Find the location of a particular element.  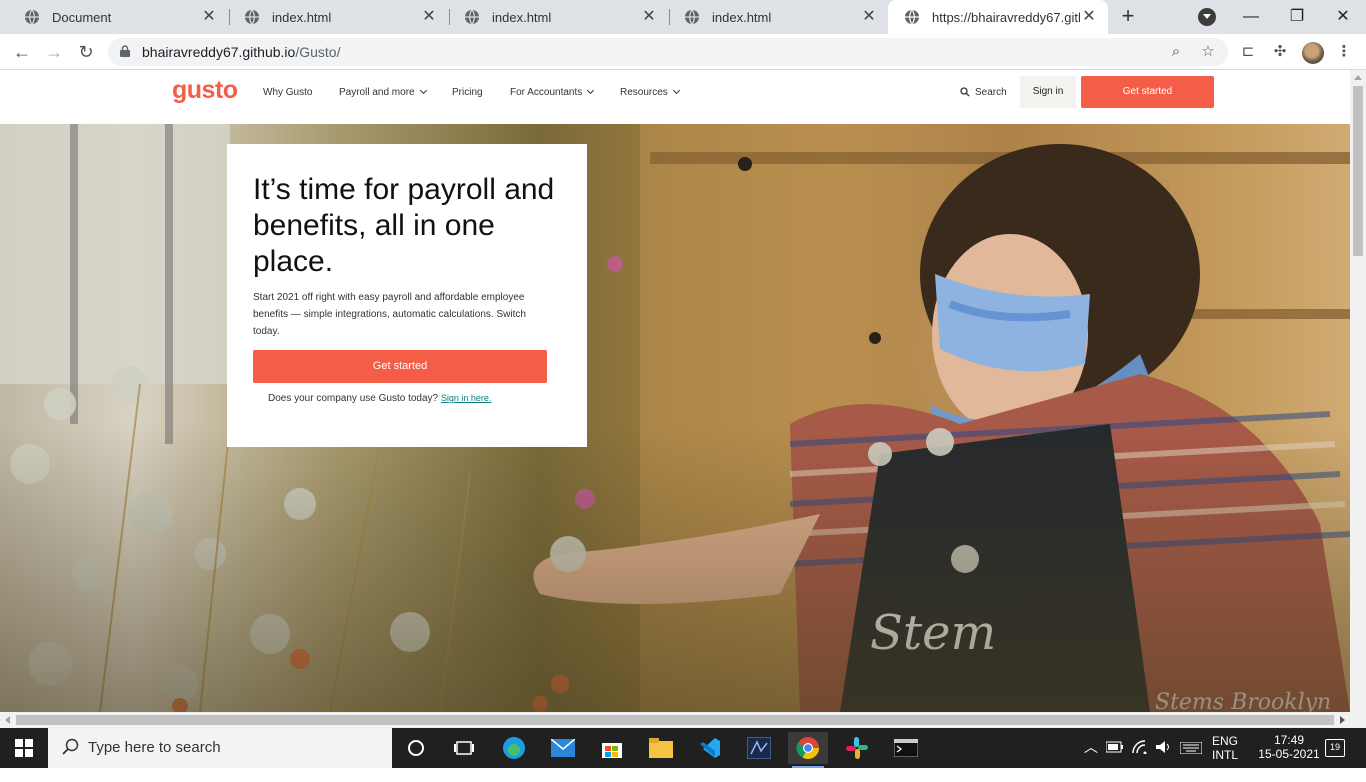

browser-tab: Document ✕ is located at coordinates (118, 17).